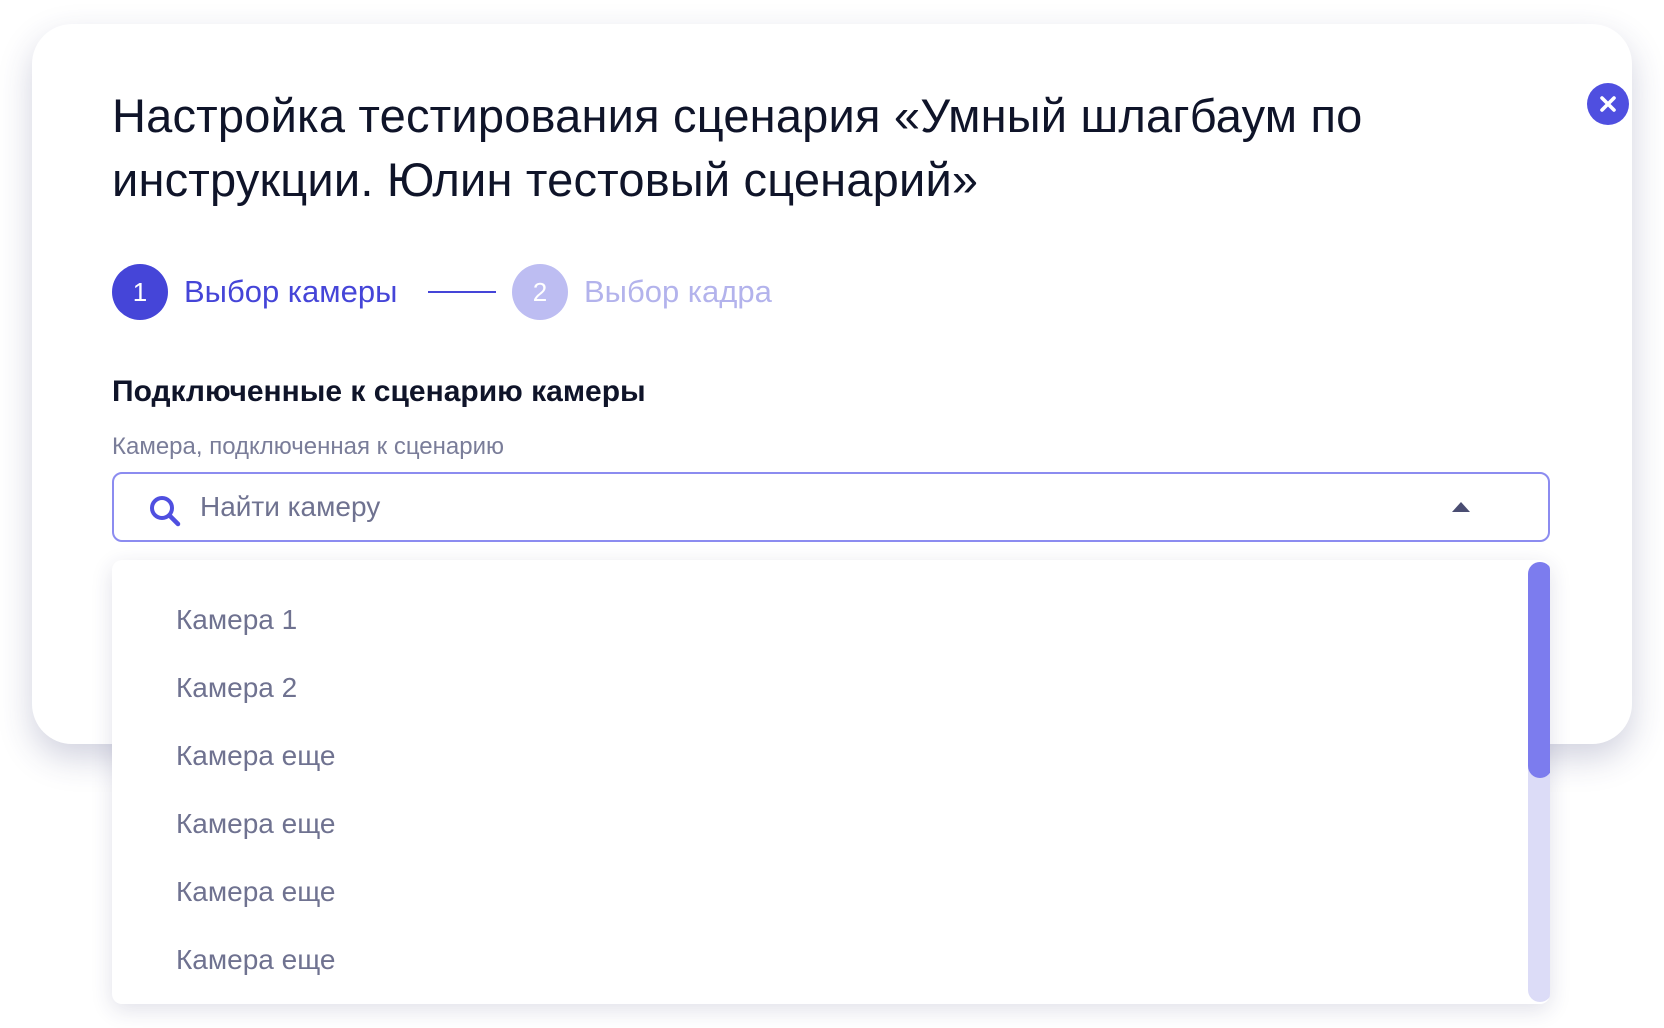 Image resolution: width=1664 pixels, height=1028 pixels. Describe the element at coordinates (1539, 782) in the screenshot. I see `scrollbar-track` at that location.